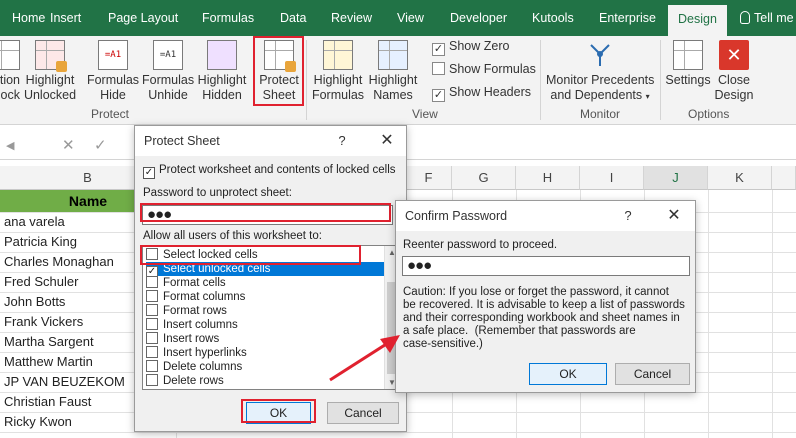  I want to click on unlock-label-2: ock, so click(10, 95).